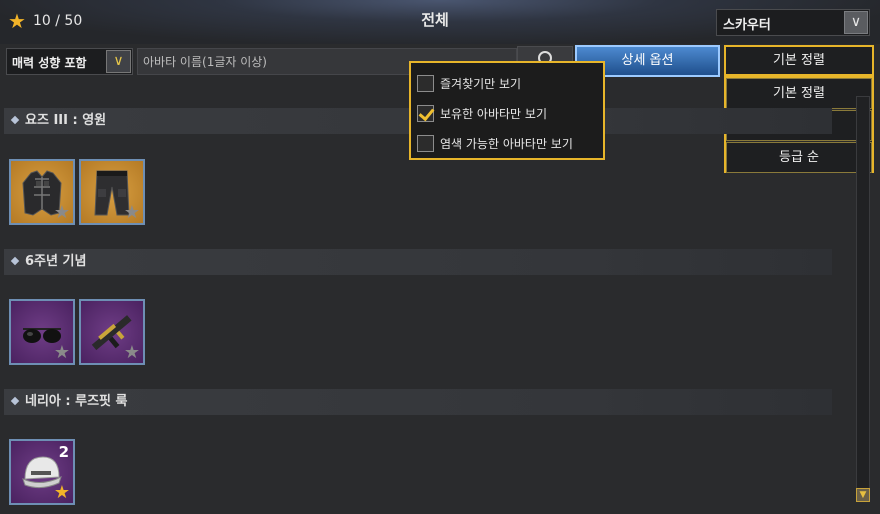 The height and width of the screenshot is (514, 880). I want to click on option-dyeable-only: 염색 가능한 아바타만 보기, so click(507, 143).